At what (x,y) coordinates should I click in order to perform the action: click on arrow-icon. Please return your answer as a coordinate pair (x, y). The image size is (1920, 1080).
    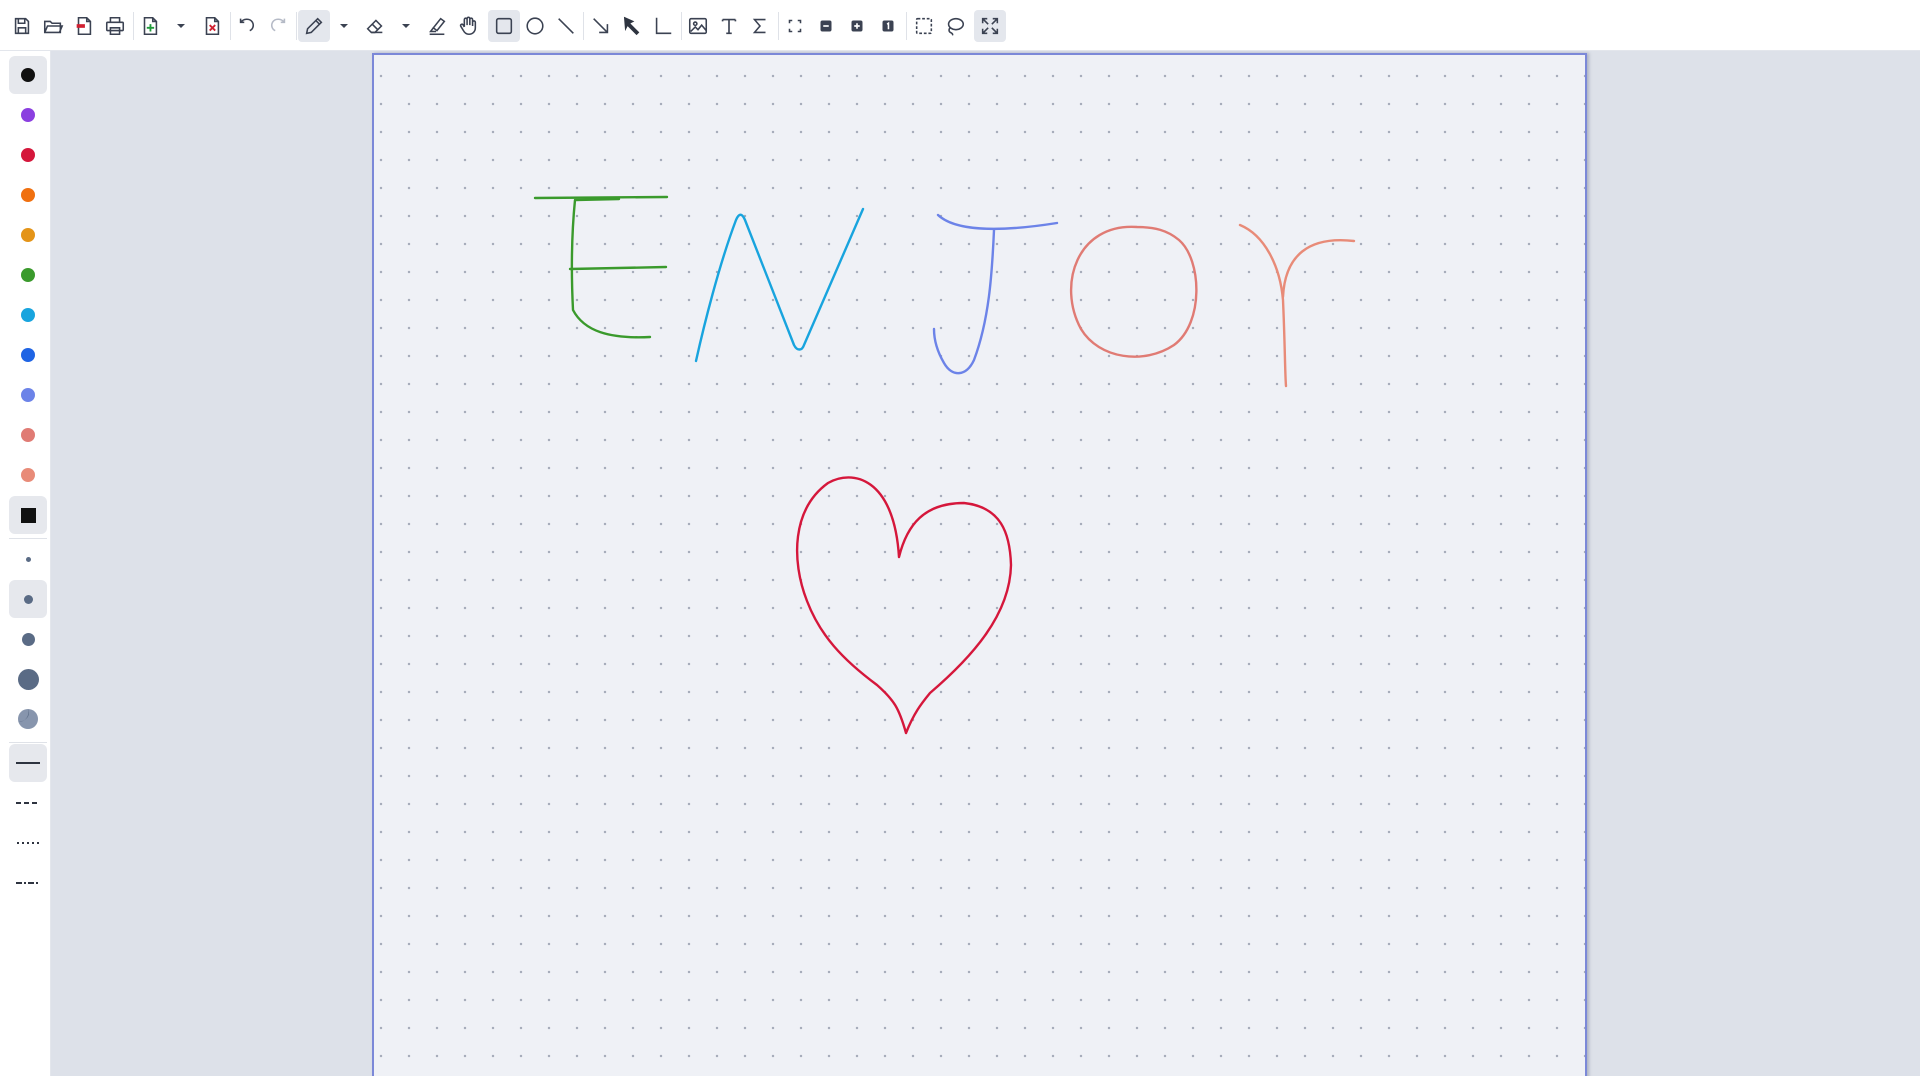
    Looking at the image, I should click on (601, 26).